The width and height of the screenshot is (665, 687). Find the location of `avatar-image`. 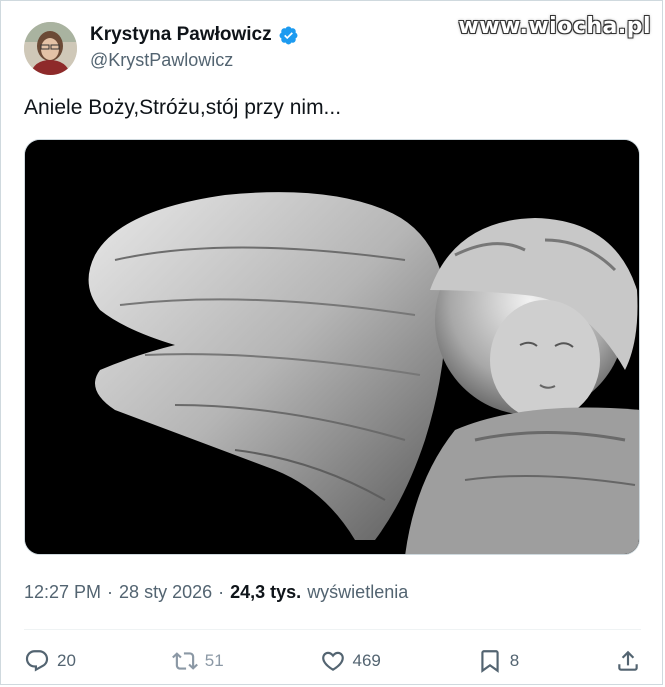

avatar-image is located at coordinates (50, 48).